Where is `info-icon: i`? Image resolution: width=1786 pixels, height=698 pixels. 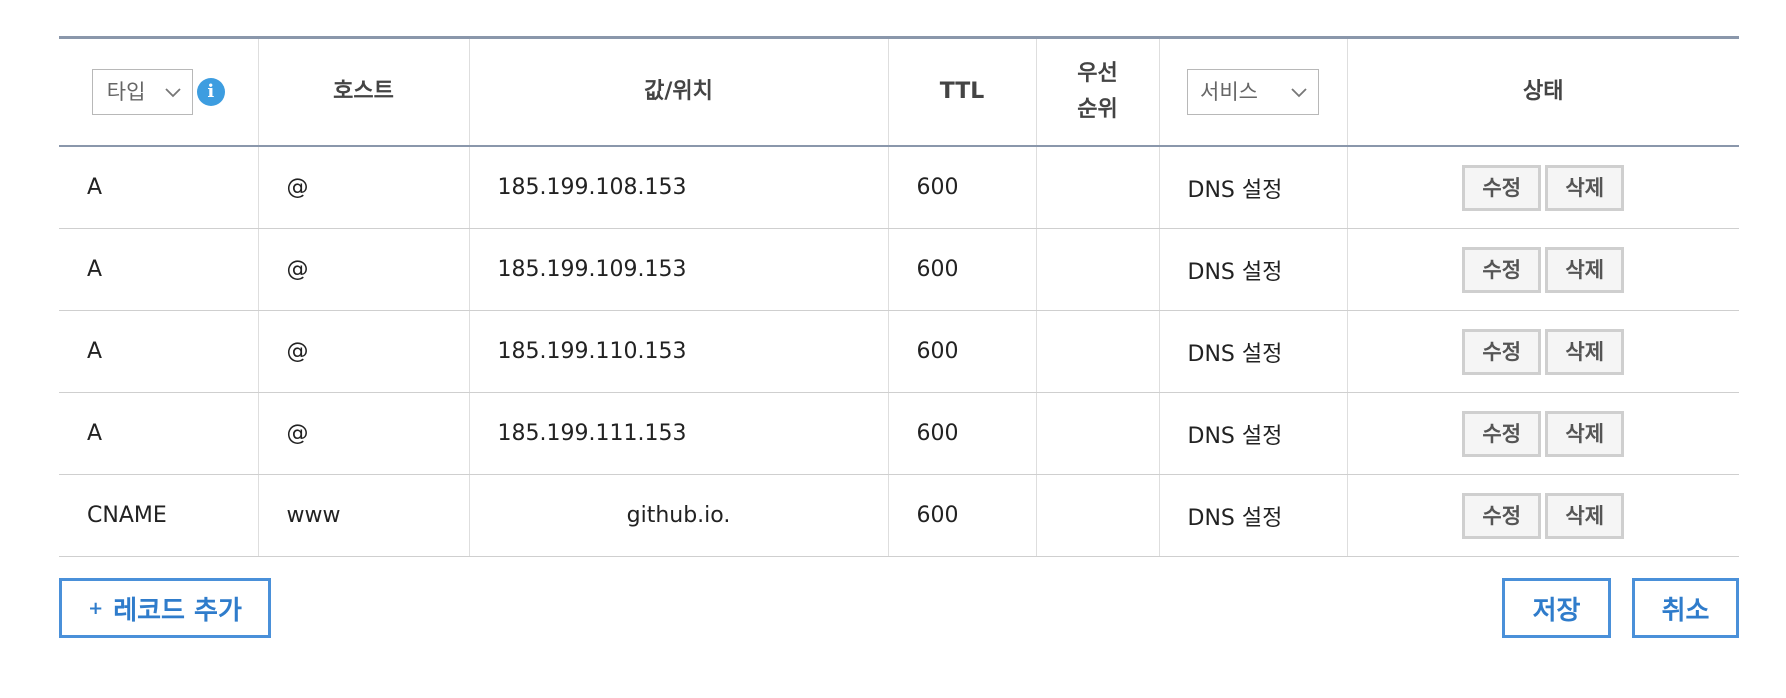
info-icon: i is located at coordinates (210, 92).